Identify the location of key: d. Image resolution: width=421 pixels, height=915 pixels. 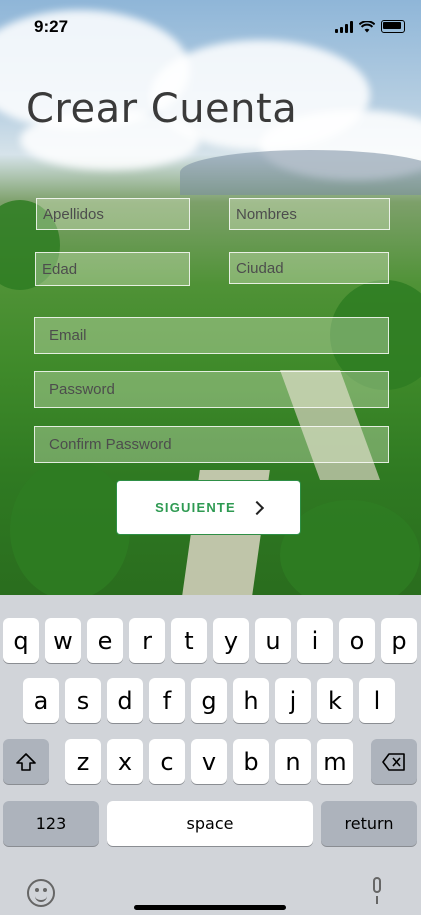
(125, 700).